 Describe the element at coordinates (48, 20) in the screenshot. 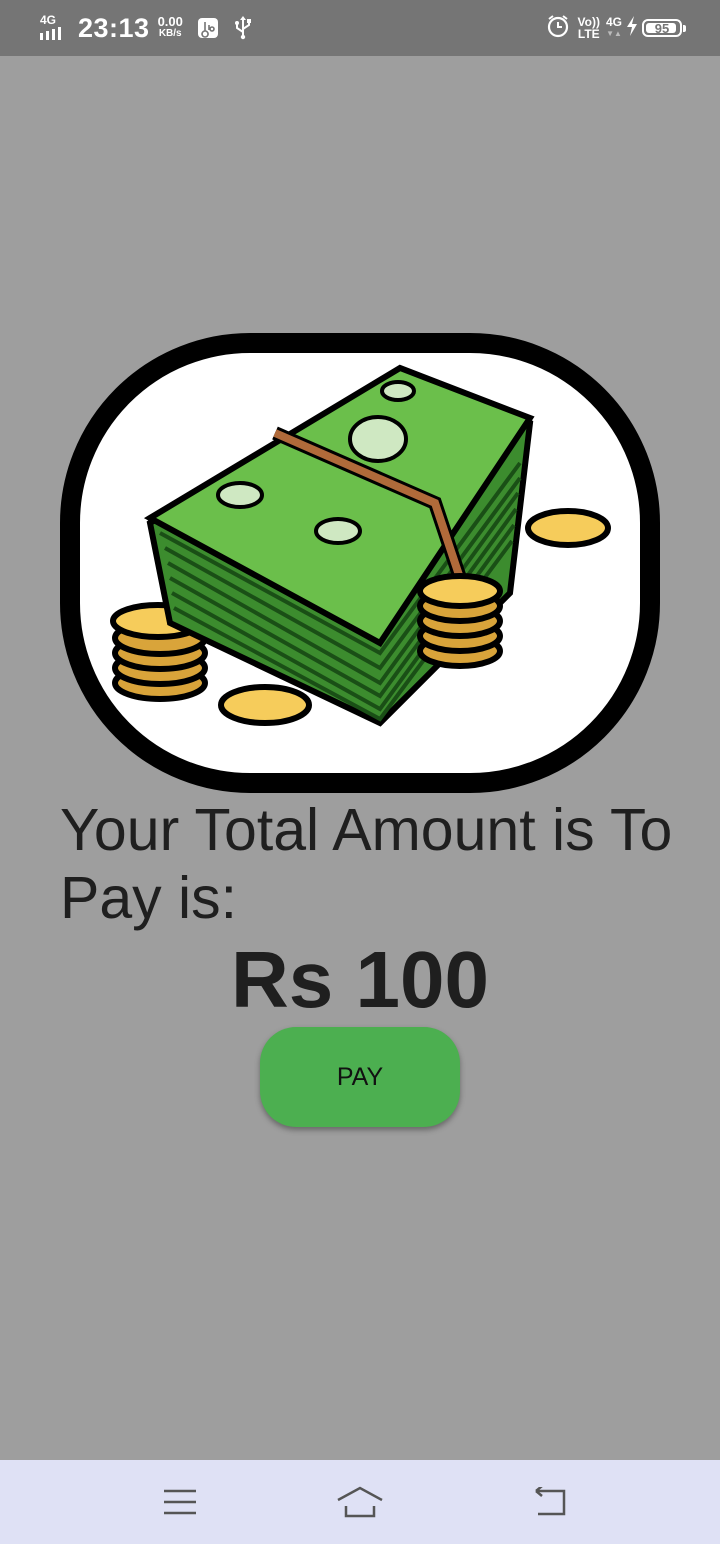

I see `network-type: 4G` at that location.